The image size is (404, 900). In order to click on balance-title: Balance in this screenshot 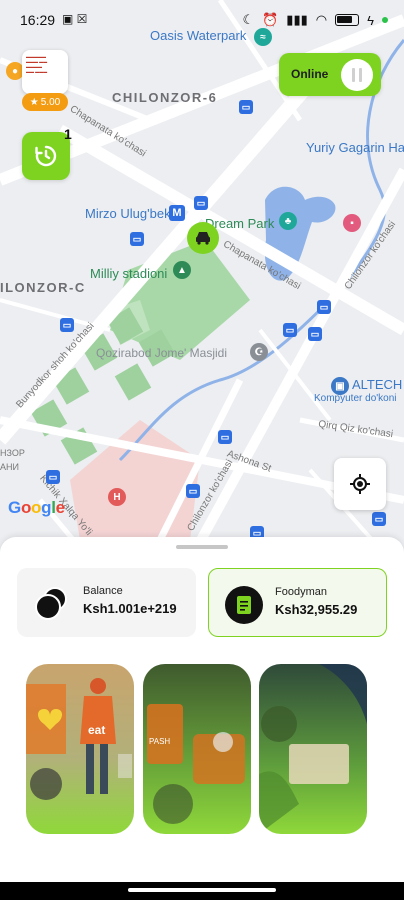, I will do `click(103, 591)`.